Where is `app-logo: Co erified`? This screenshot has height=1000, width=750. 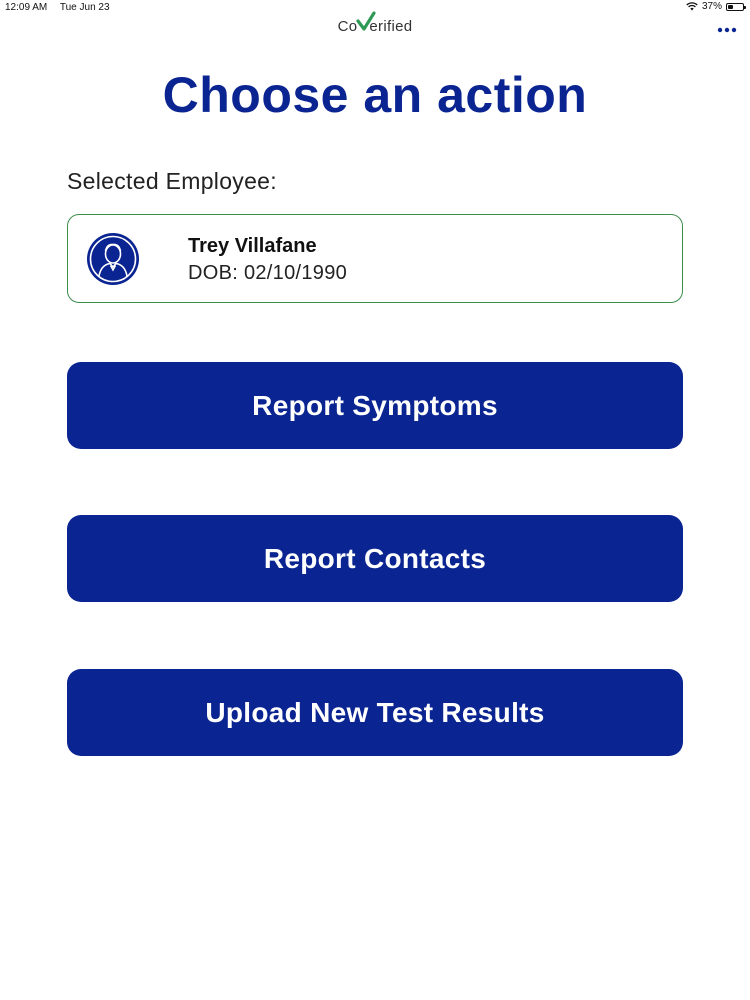 app-logo: Co erified is located at coordinates (375, 23).